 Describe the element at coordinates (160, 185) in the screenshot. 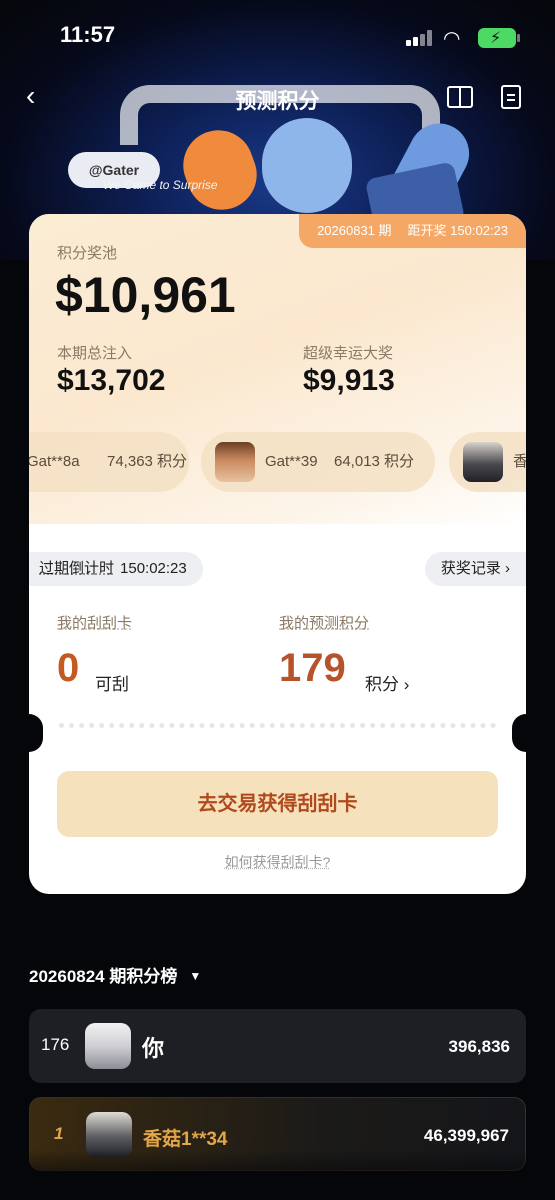

I see `banner-slogan: We Came to Surprise` at that location.